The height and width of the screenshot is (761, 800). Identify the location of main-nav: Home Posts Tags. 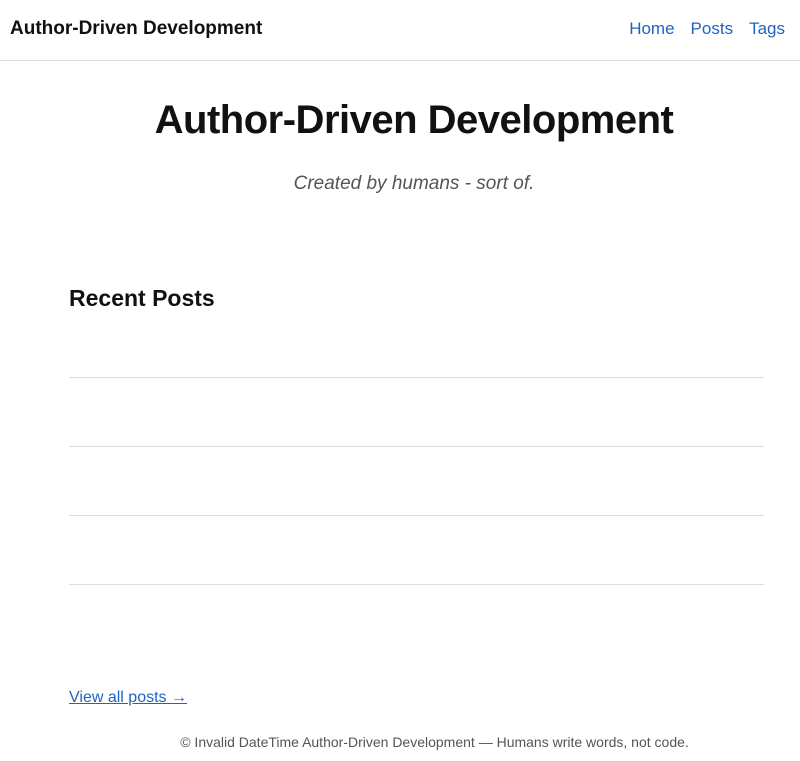
(707, 29).